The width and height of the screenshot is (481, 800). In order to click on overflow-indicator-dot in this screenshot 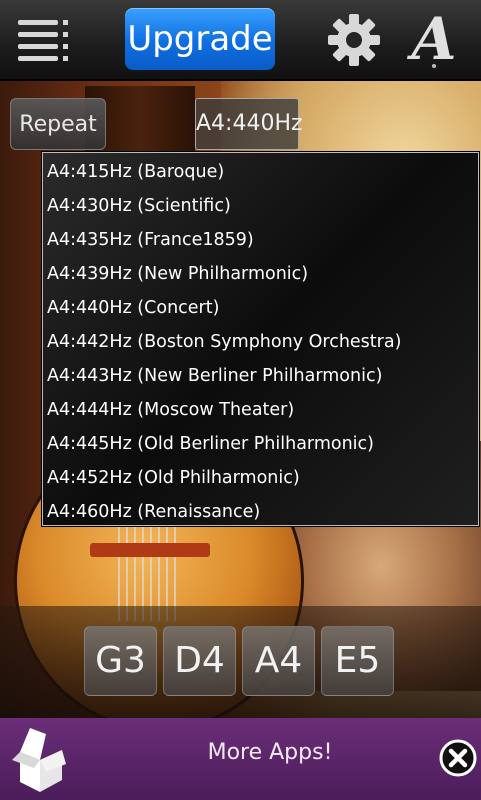, I will do `click(434, 66)`.